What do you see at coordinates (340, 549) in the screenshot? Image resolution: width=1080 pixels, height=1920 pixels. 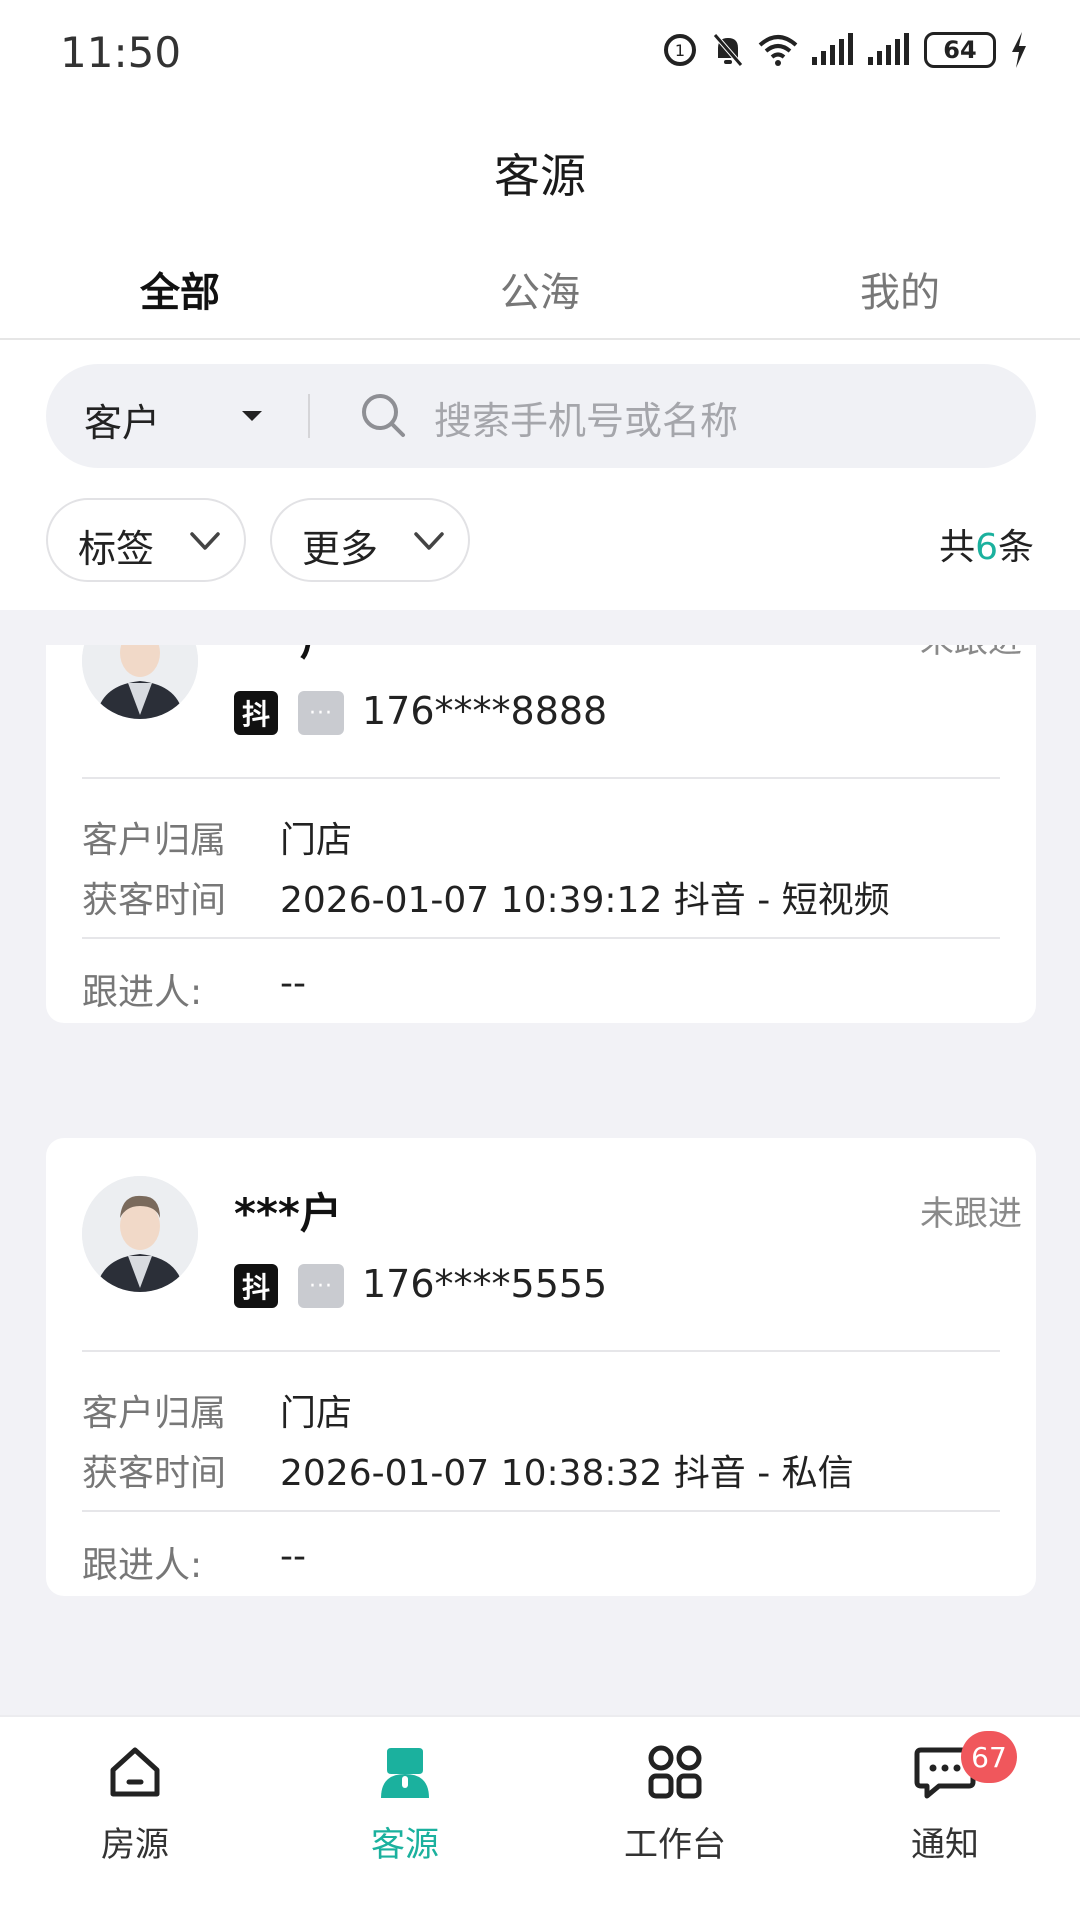 I see `filter-label: 更多` at bounding box center [340, 549].